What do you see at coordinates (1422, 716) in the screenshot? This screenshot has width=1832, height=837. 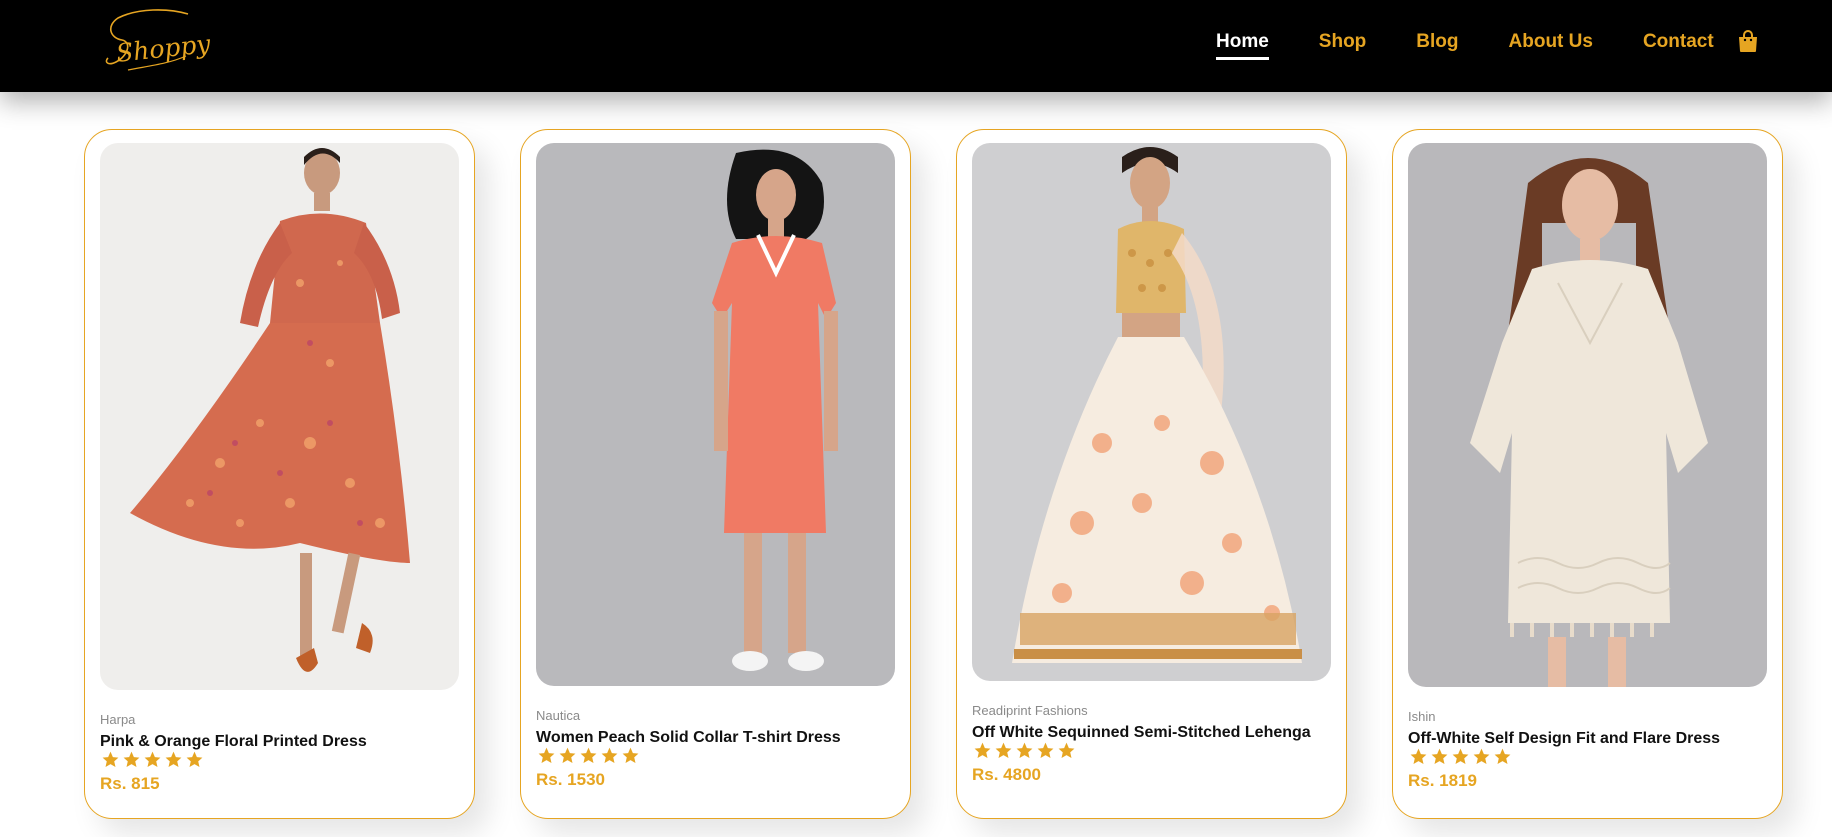 I see `product-brand: Ishin` at bounding box center [1422, 716].